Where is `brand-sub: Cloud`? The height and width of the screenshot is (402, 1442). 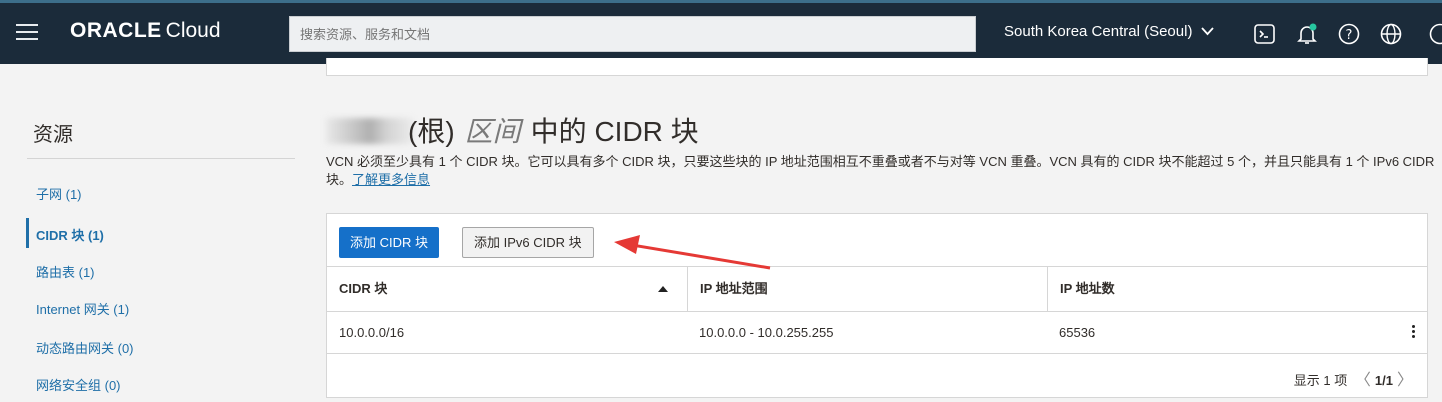 brand-sub: Cloud is located at coordinates (193, 30).